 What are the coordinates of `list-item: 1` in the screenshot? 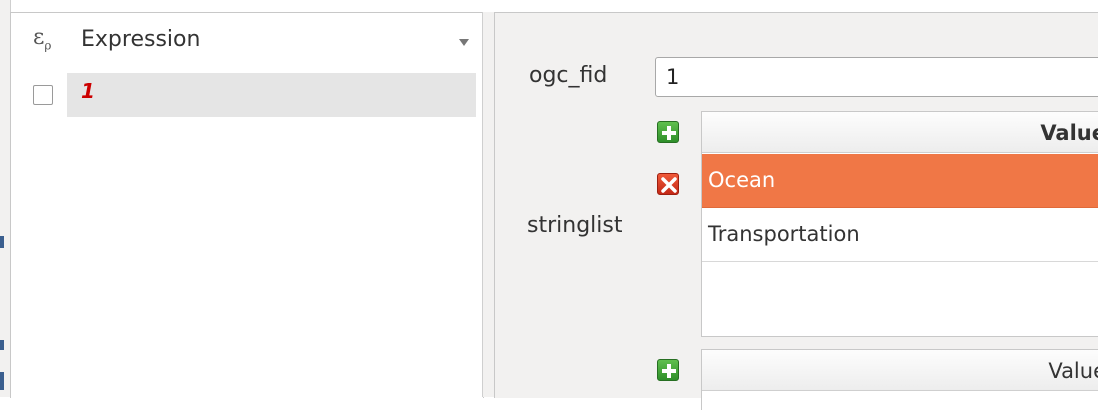 It's located at (243, 95).